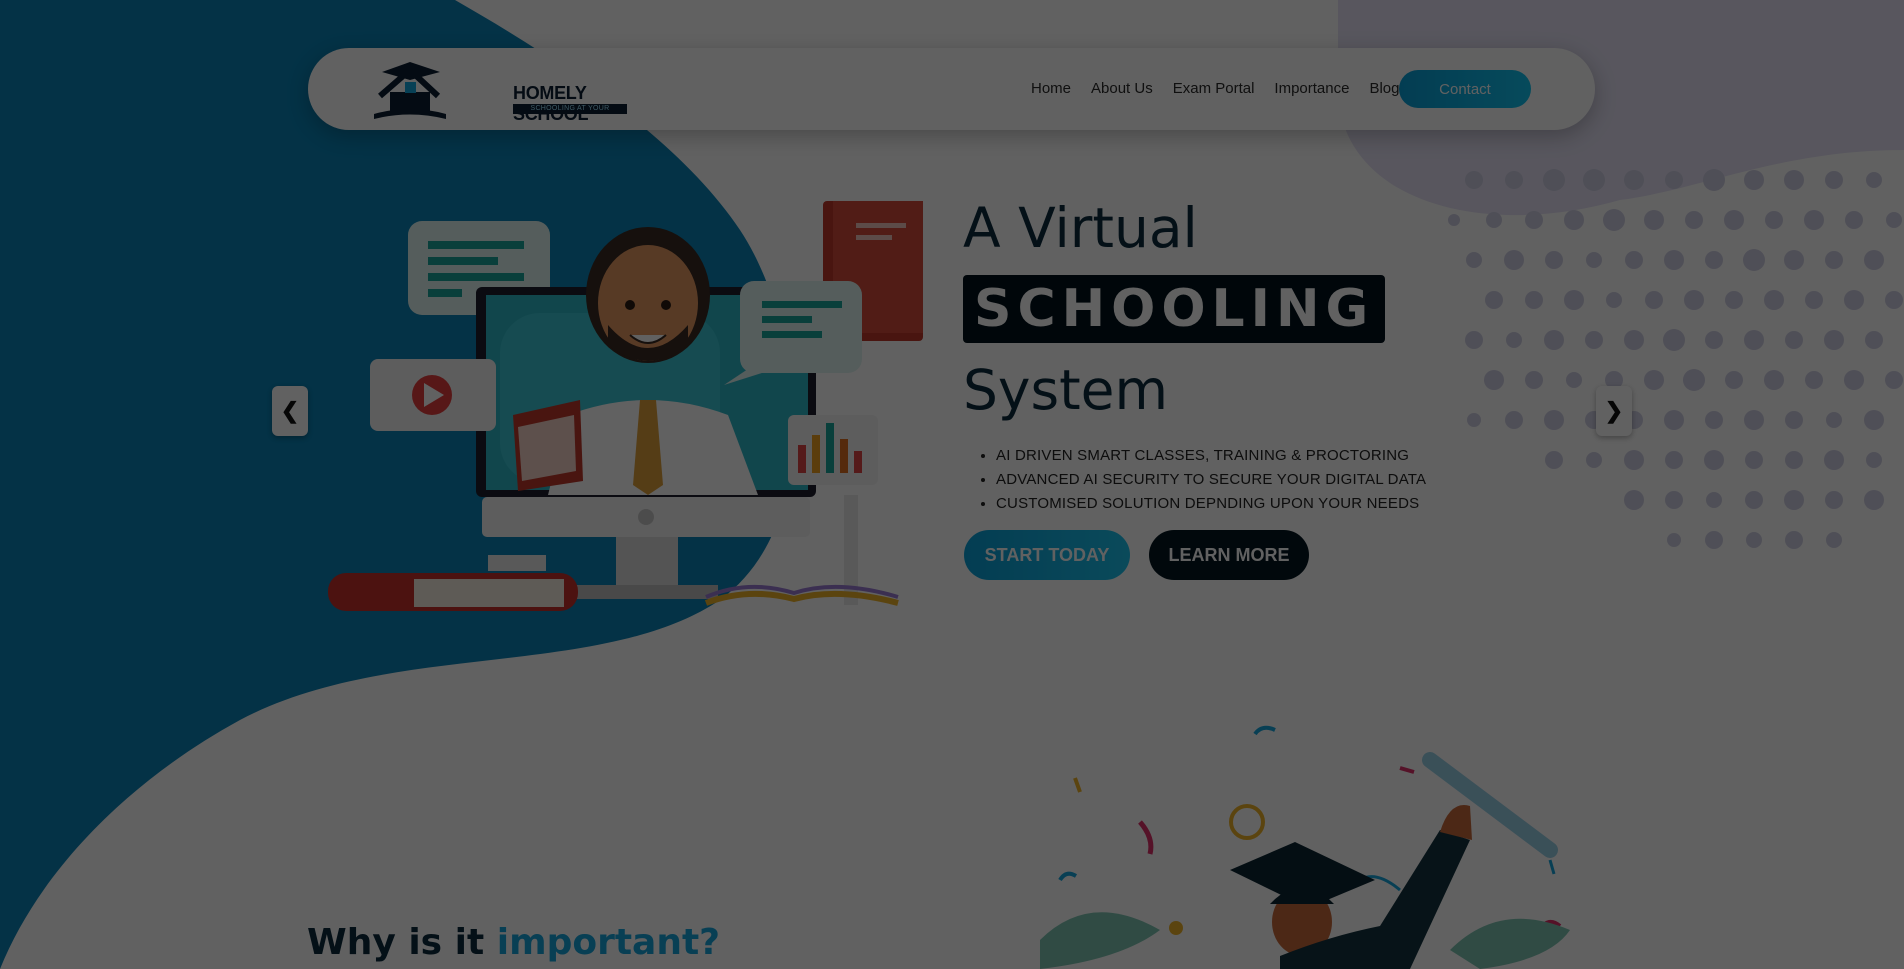  What do you see at coordinates (570, 109) in the screenshot?
I see `logo-tagline: SCHOOLING AT YOUR DOORSTEP` at bounding box center [570, 109].